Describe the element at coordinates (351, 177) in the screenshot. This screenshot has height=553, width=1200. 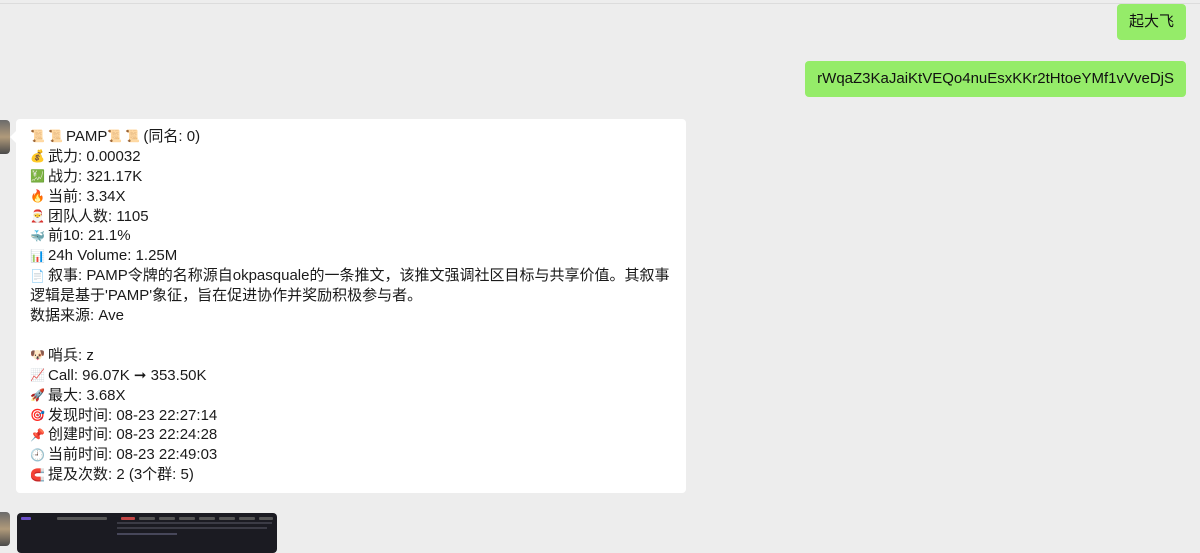
I see `stat-row: 💹 战力: 321.17K` at that location.